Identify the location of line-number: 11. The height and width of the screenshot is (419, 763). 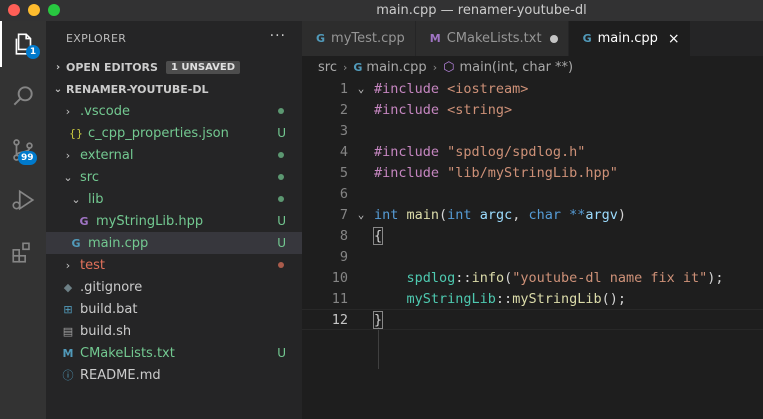
(339, 298).